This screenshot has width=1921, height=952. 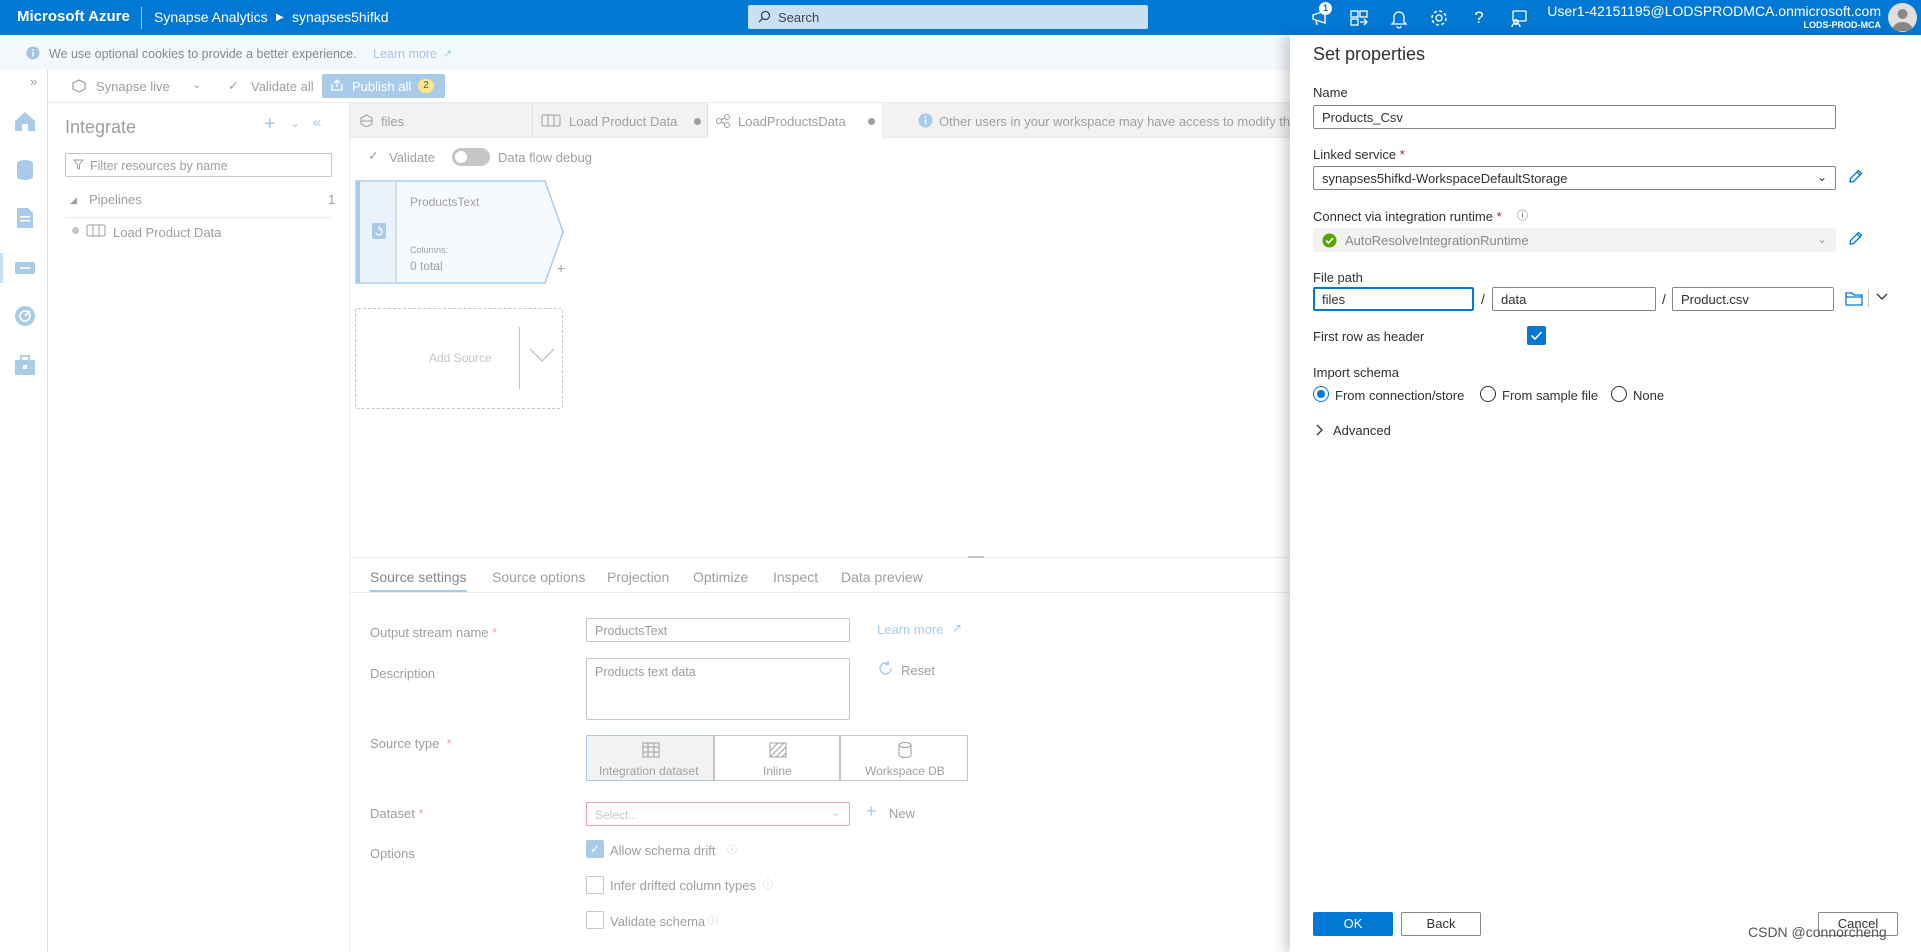 What do you see at coordinates (718, 689) in the screenshot?
I see `description-textarea: Products text data` at bounding box center [718, 689].